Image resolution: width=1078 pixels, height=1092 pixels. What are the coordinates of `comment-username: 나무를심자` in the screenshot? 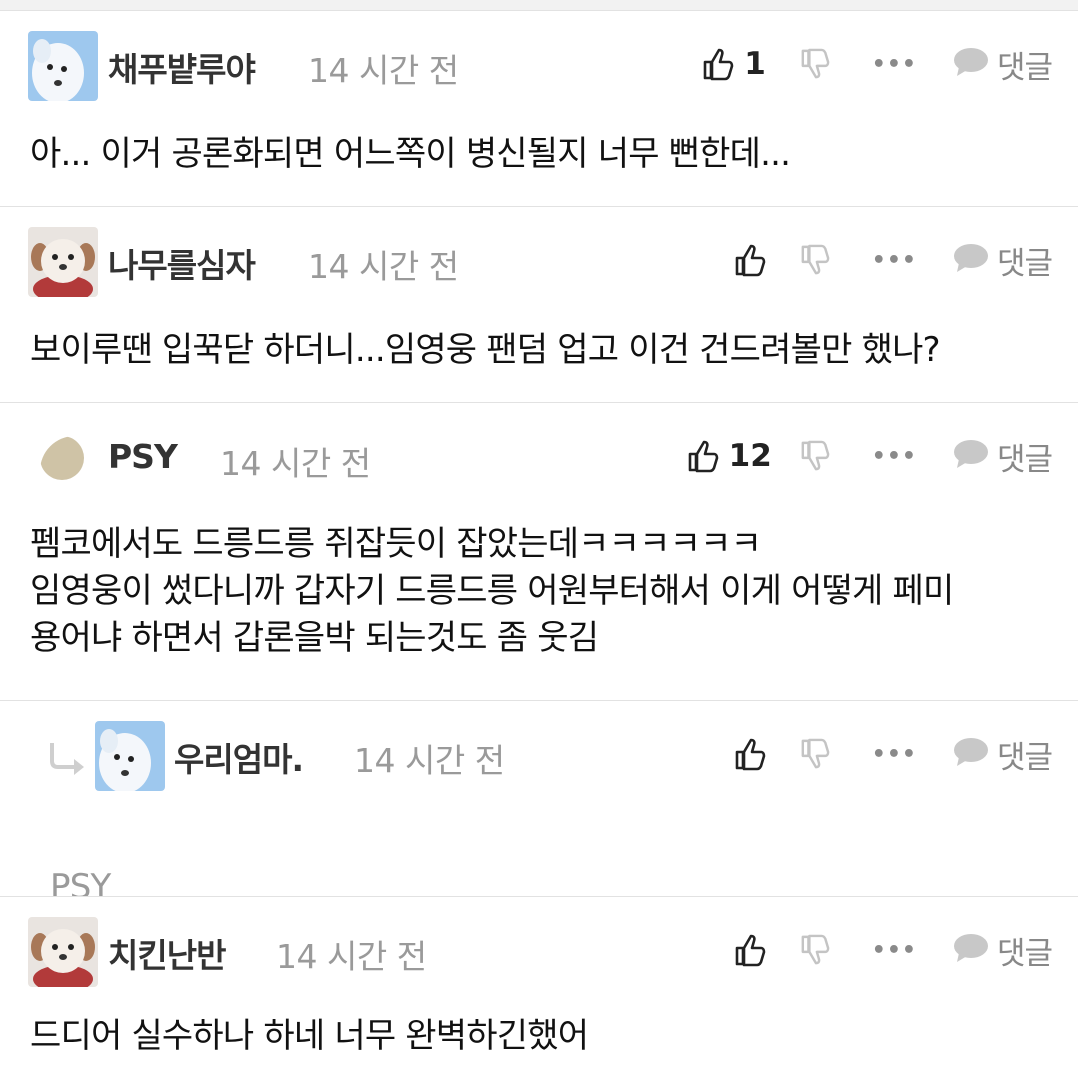 It's located at (182, 263).